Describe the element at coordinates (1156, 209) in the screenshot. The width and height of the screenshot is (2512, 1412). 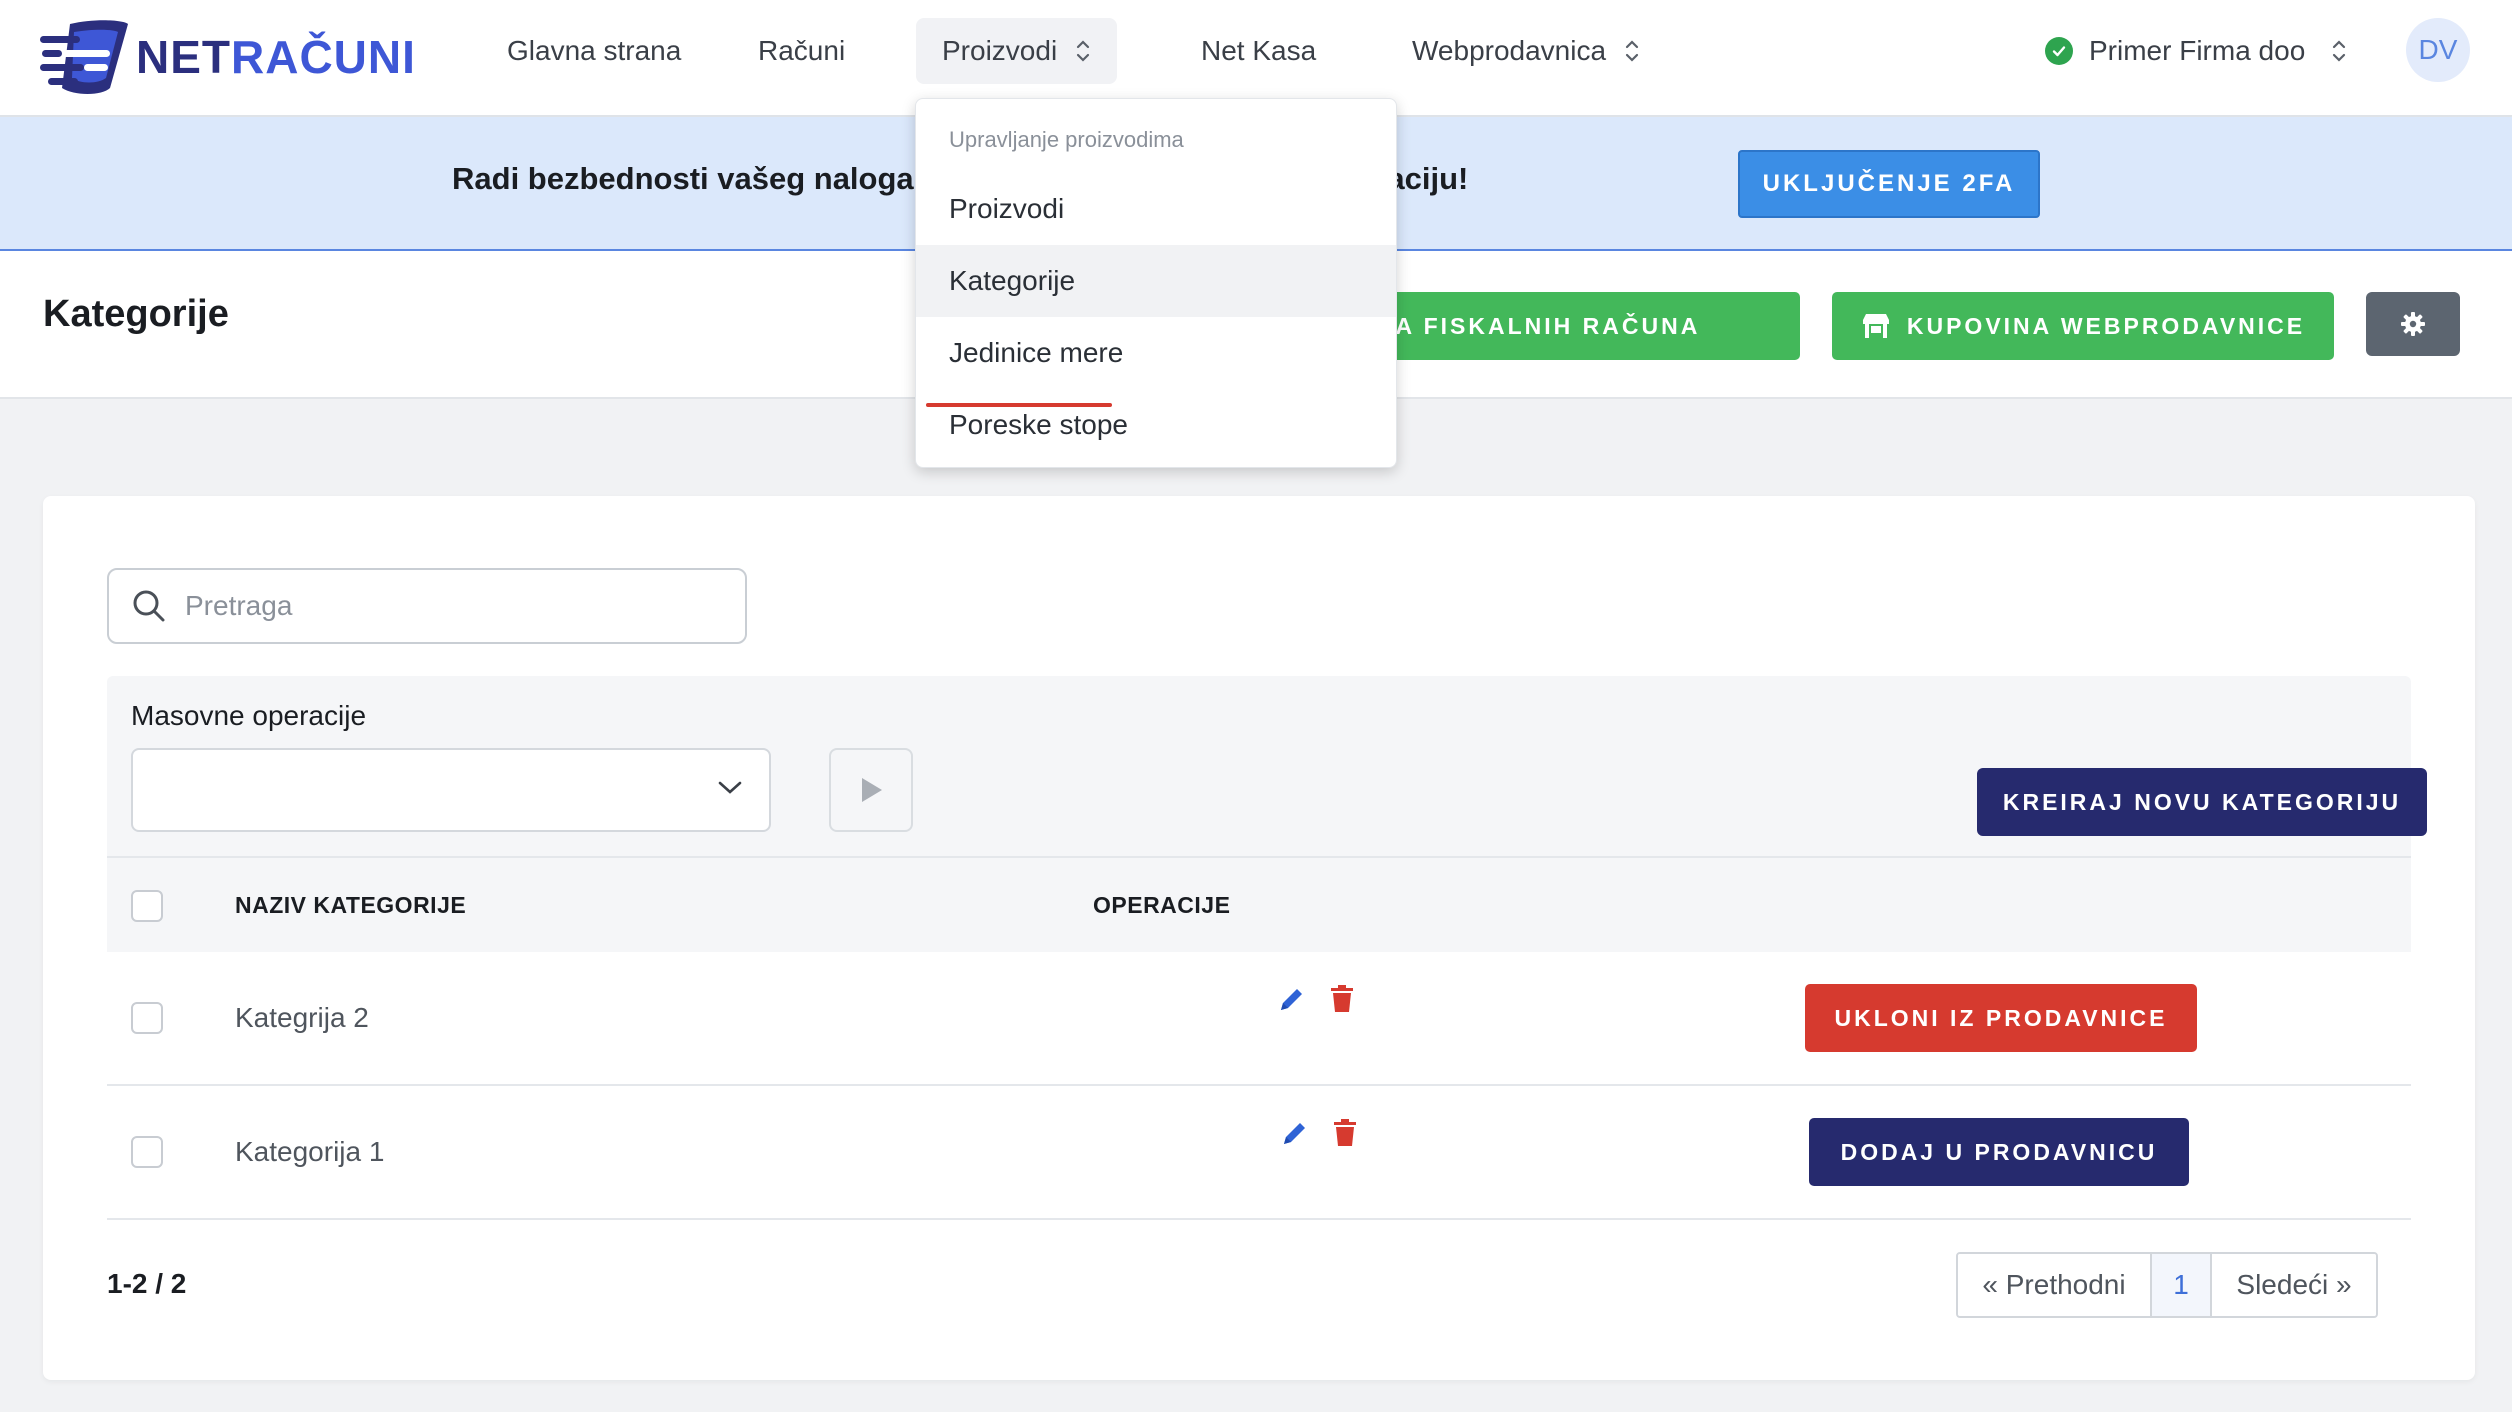
I see `menu-item-products: Proizvodi` at that location.